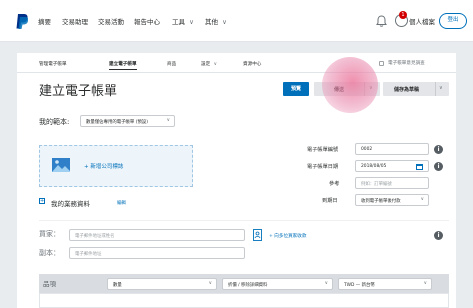  I want to click on address-book-icon, so click(257, 235).